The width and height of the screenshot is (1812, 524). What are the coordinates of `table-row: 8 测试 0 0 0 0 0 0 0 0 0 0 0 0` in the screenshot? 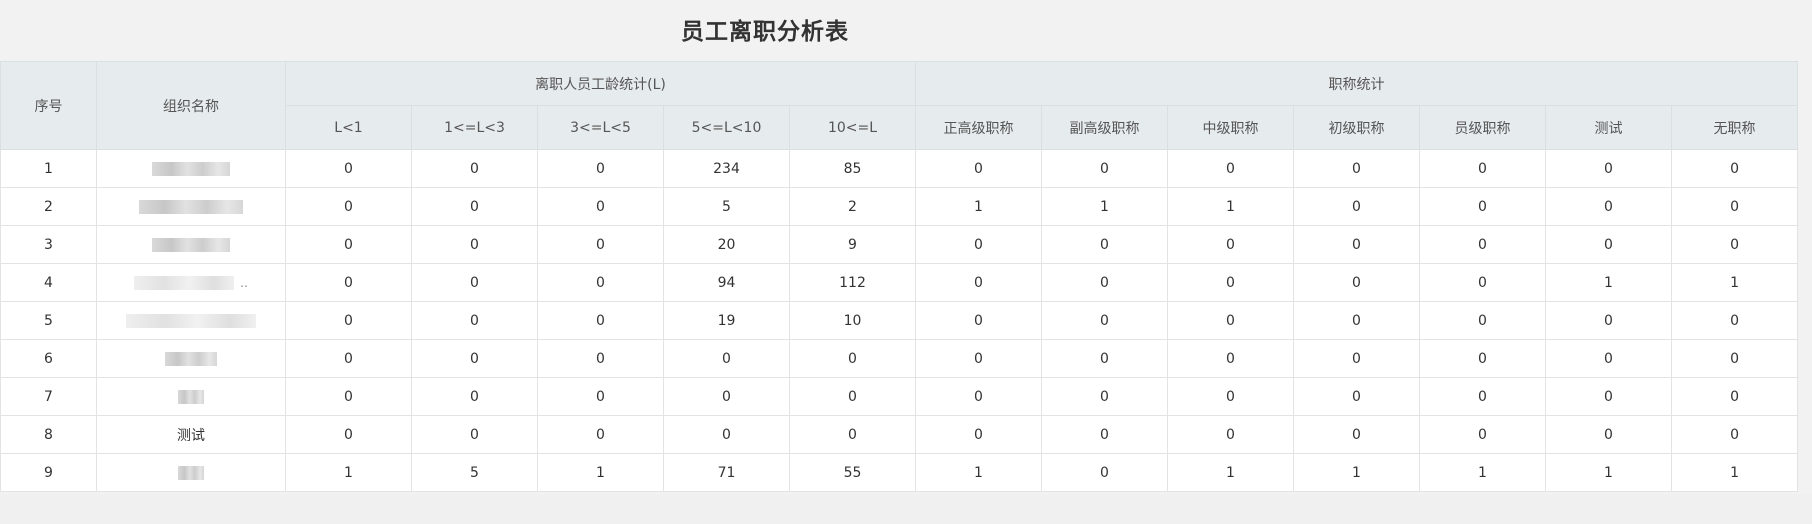 It's located at (899, 434).